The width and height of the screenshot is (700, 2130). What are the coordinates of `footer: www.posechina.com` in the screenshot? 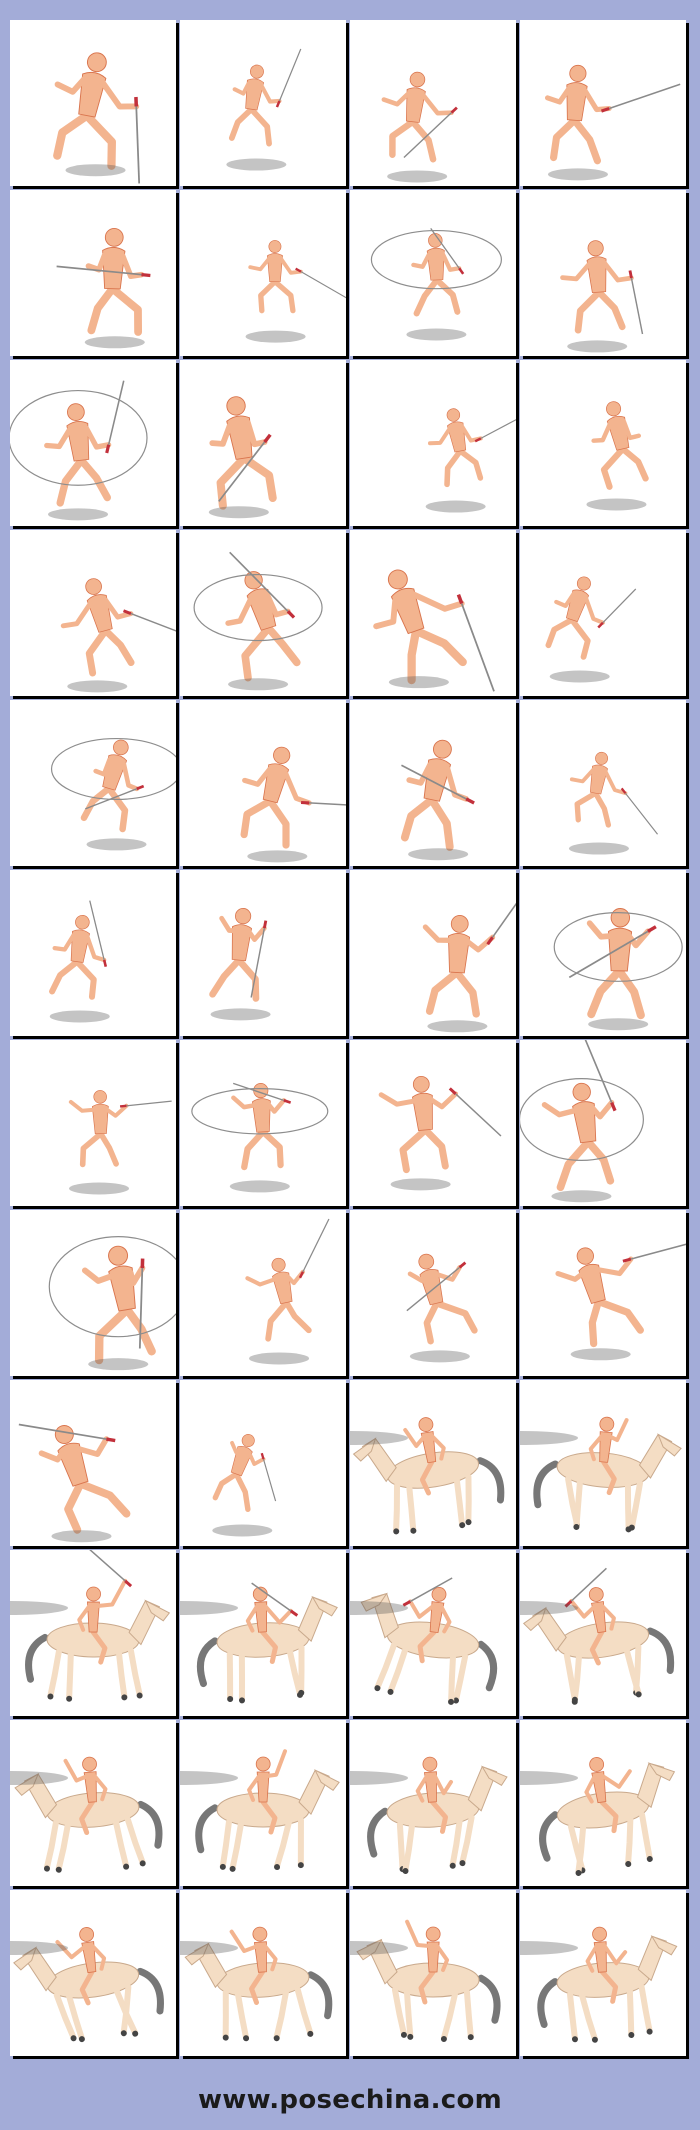 It's located at (350, 2100).